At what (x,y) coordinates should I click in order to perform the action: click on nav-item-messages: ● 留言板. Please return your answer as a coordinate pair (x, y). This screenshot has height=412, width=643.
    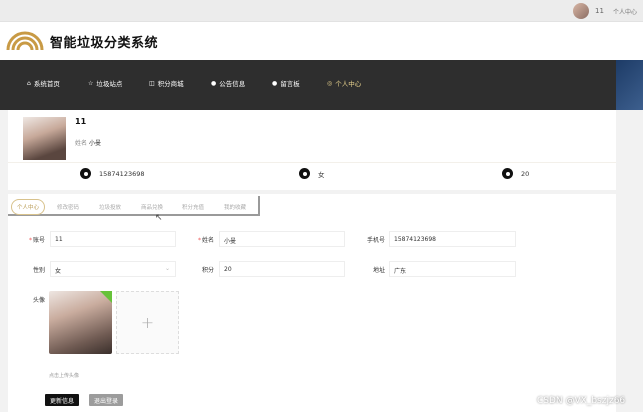
    Looking at the image, I should click on (286, 83).